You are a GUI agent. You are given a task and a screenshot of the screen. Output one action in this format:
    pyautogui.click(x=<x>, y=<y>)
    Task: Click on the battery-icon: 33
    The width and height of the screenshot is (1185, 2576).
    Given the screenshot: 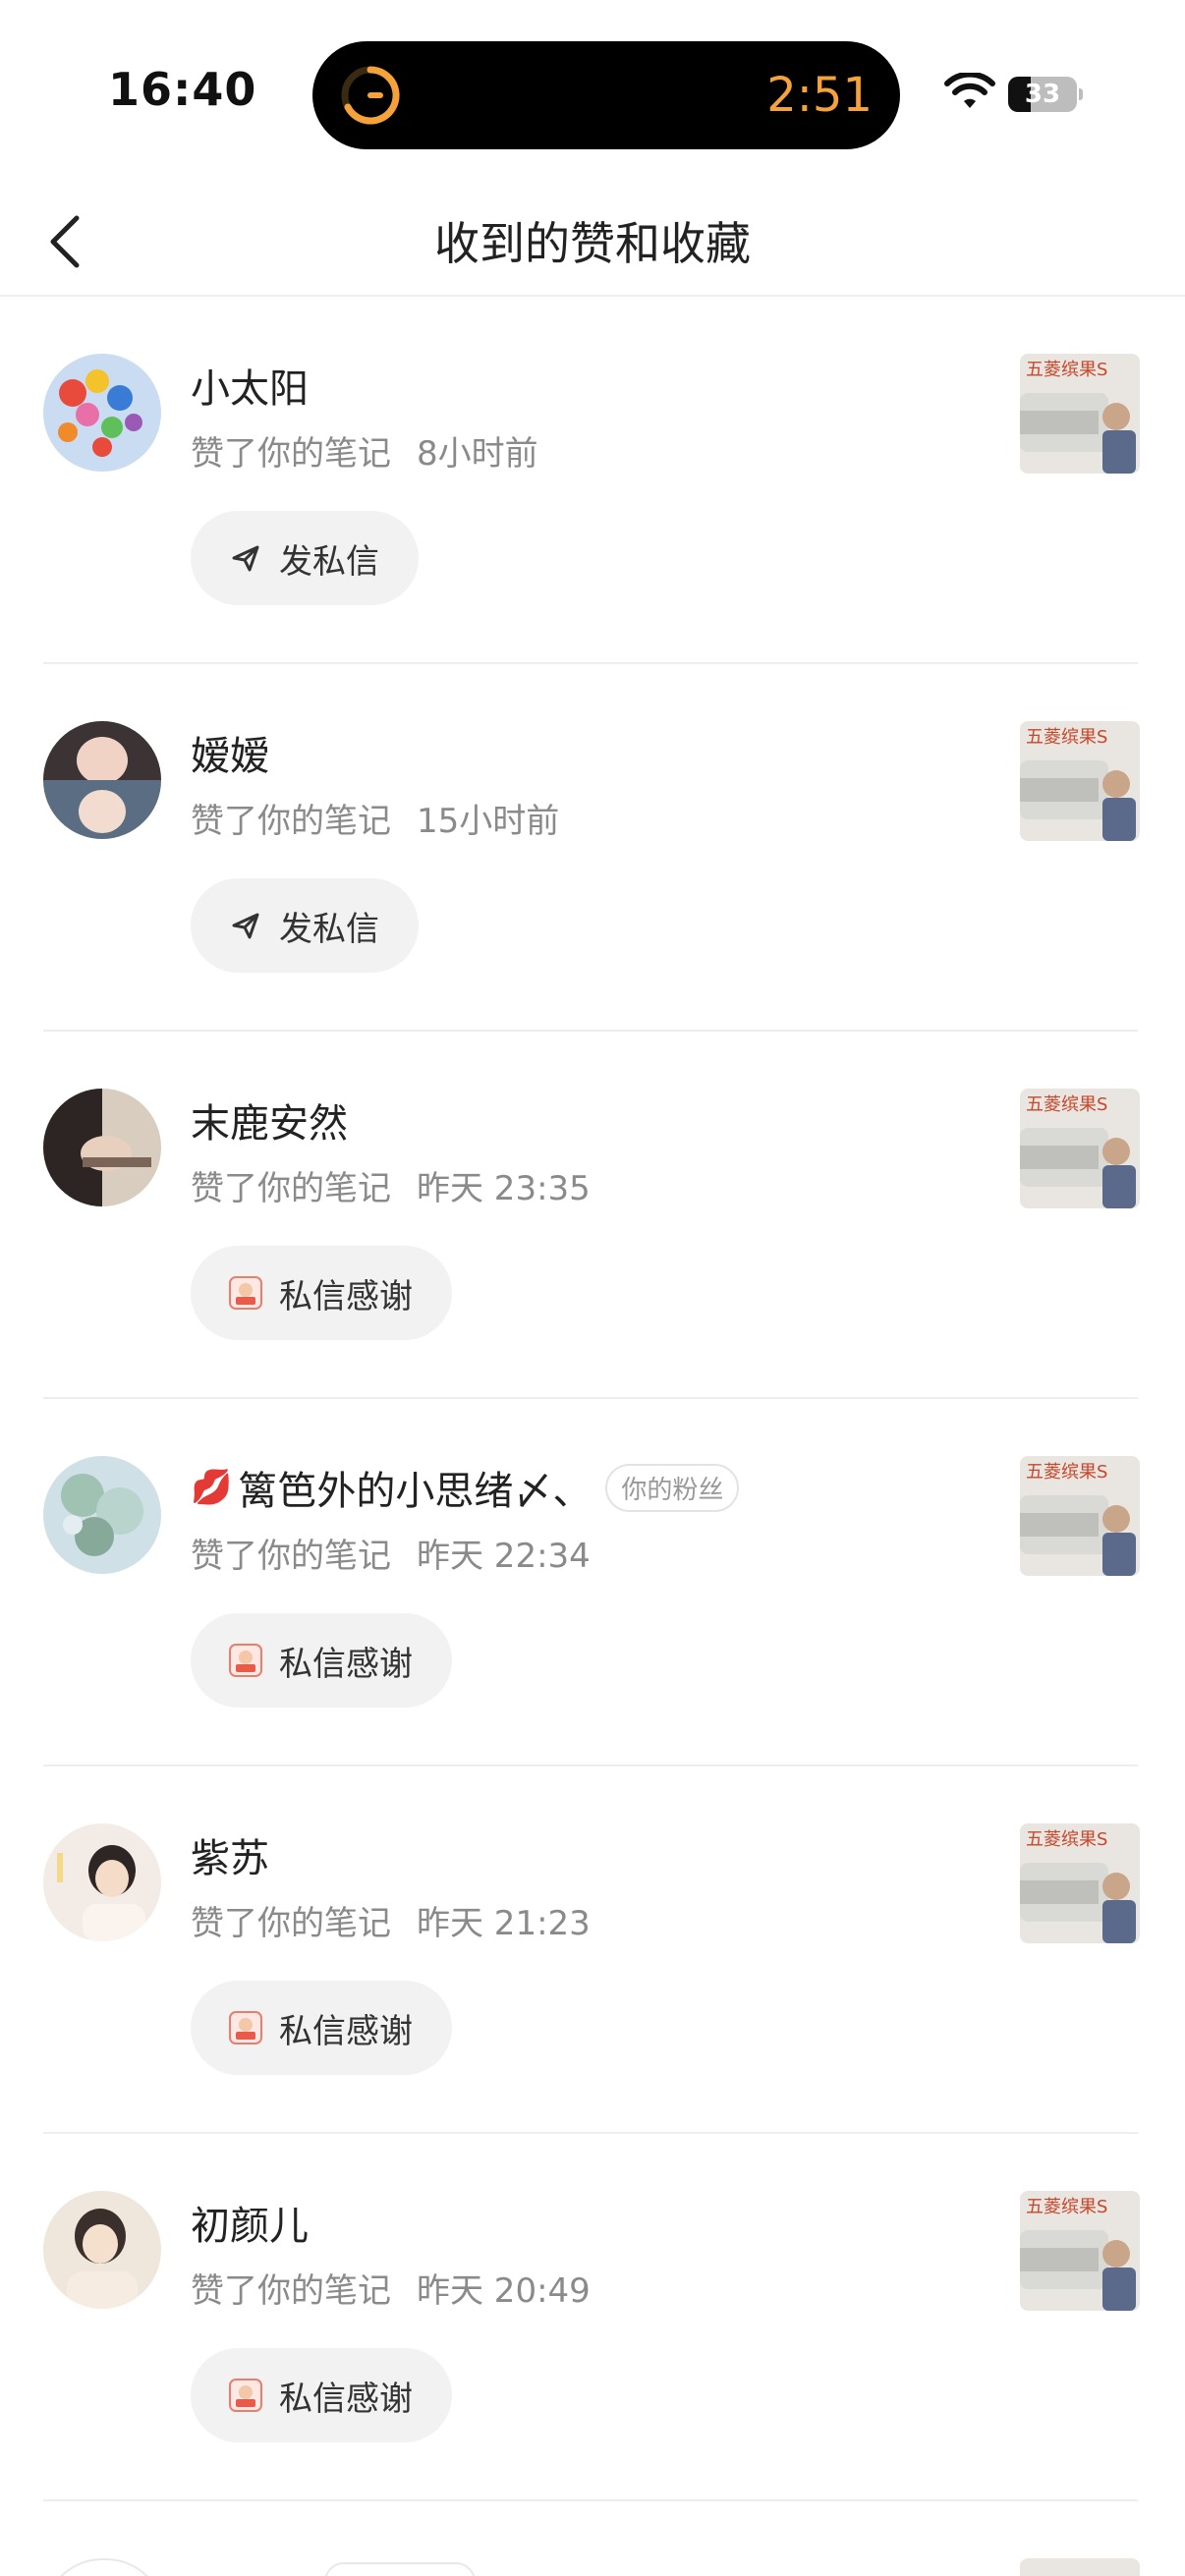 What is the action you would take?
    pyautogui.click(x=1045, y=94)
    